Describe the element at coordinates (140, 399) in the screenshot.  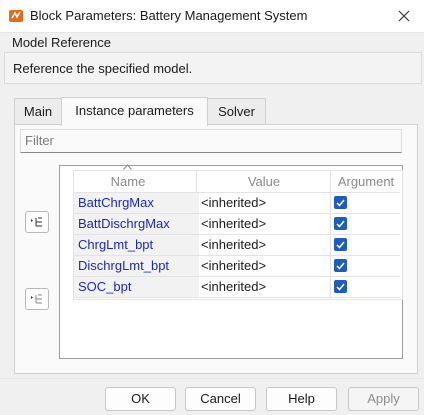
I see `ok-button: OK` at that location.